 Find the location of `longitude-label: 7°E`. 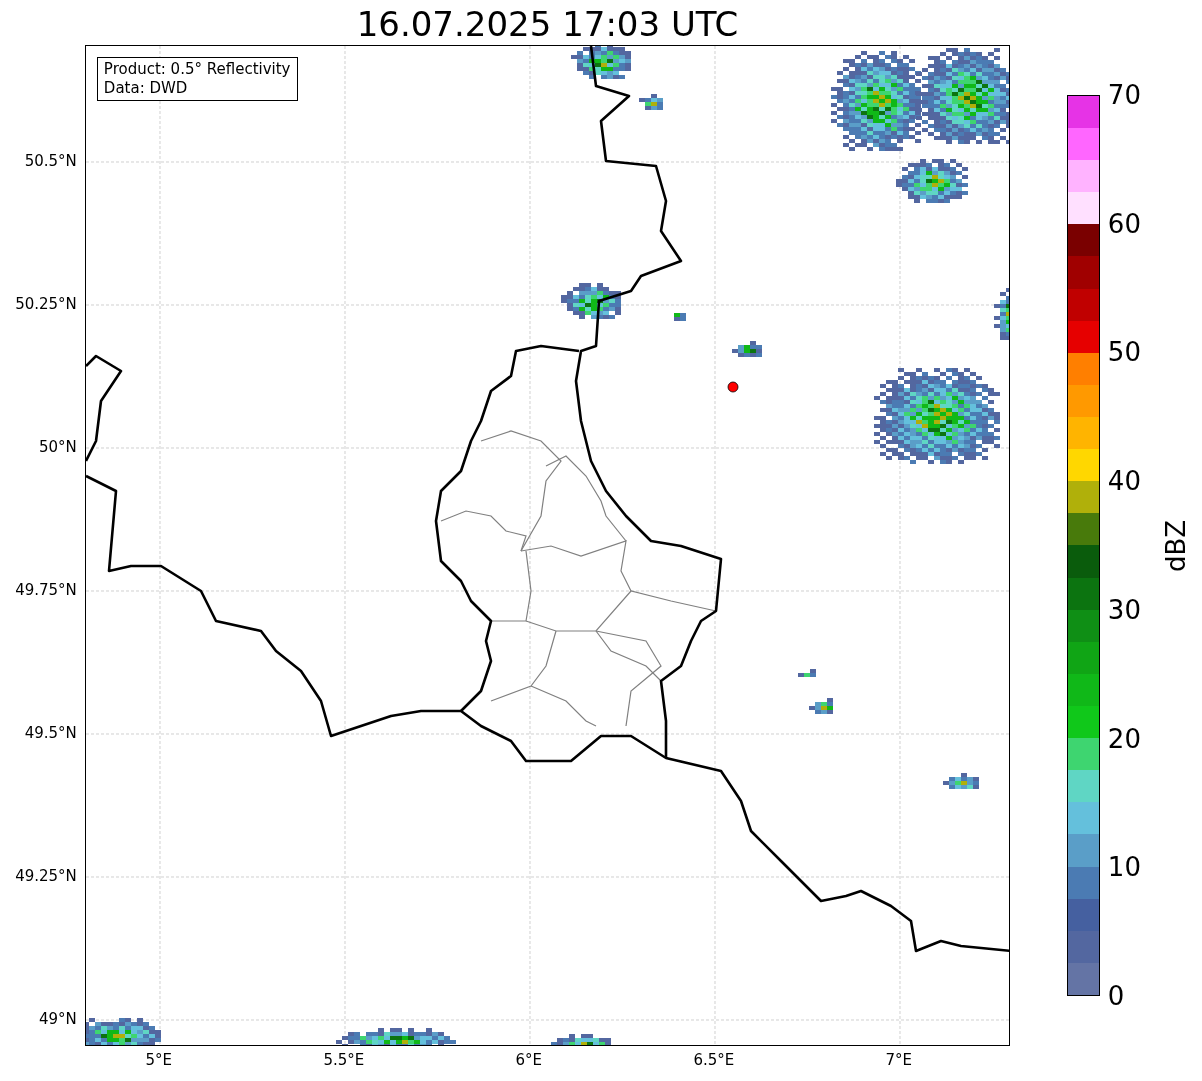

longitude-label: 7°E is located at coordinates (899, 1060).